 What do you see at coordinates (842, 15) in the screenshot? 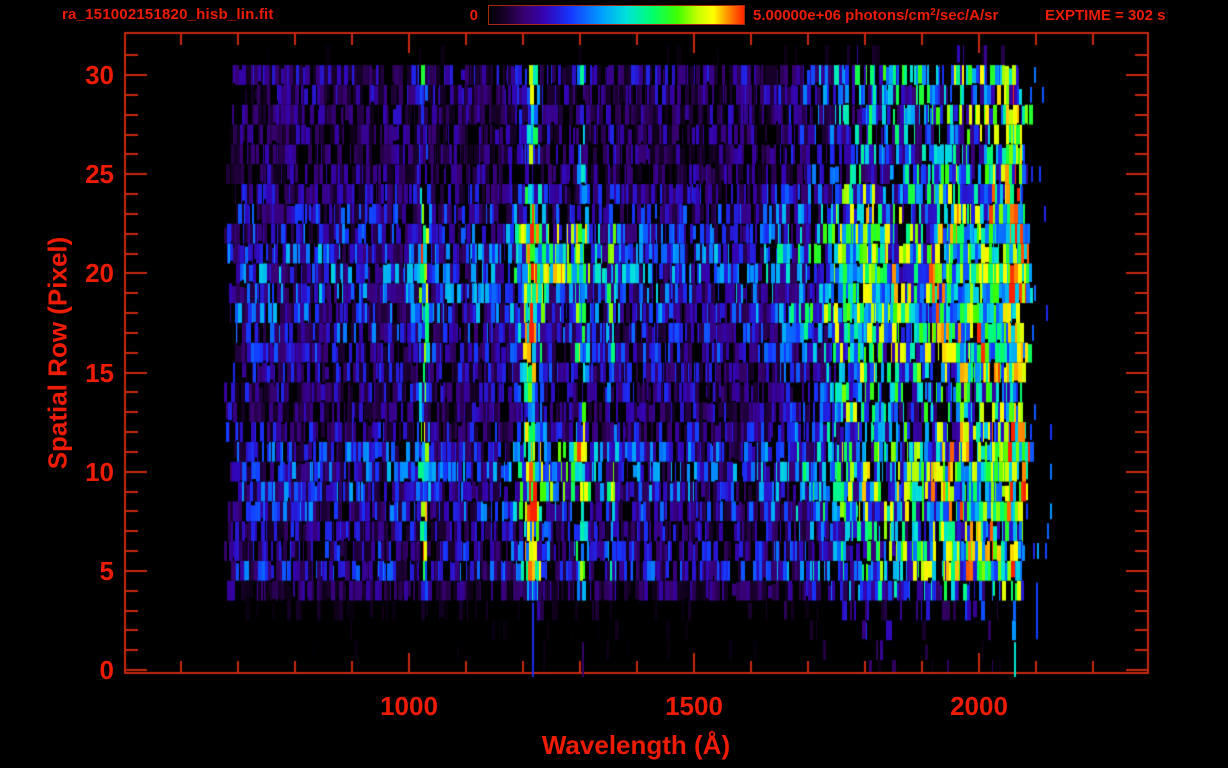
I see `colorbar-max-value: 5.00000e+06 photons/cm` at bounding box center [842, 15].